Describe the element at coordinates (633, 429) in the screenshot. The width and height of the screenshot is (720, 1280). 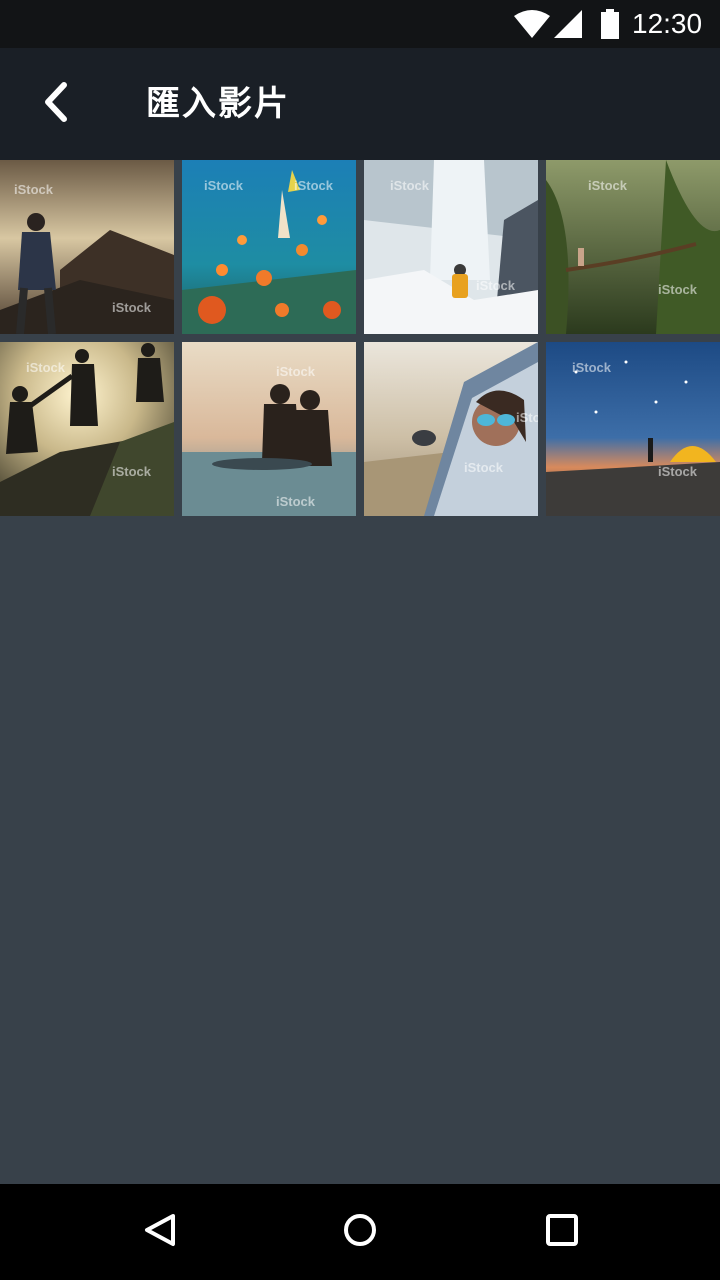
I see `video-thumbnail-tent: iStock iStock` at that location.